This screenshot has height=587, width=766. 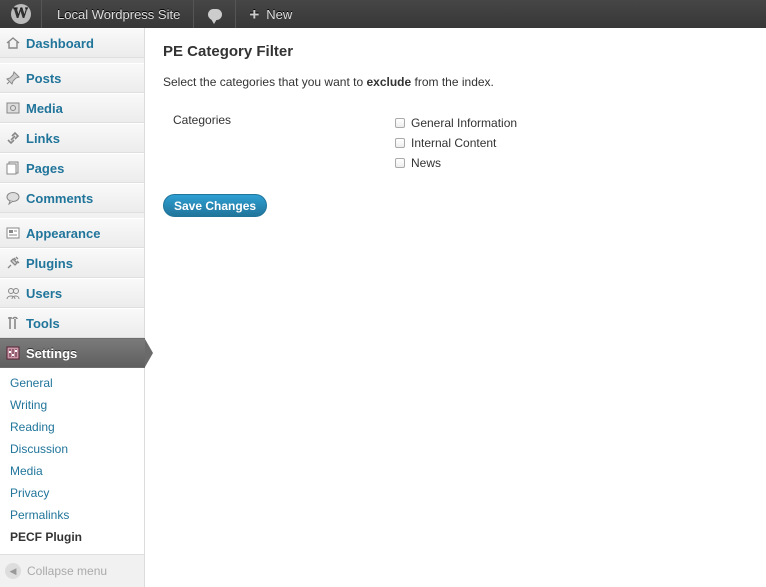 What do you see at coordinates (13, 263) in the screenshot?
I see `plugins-icon` at bounding box center [13, 263].